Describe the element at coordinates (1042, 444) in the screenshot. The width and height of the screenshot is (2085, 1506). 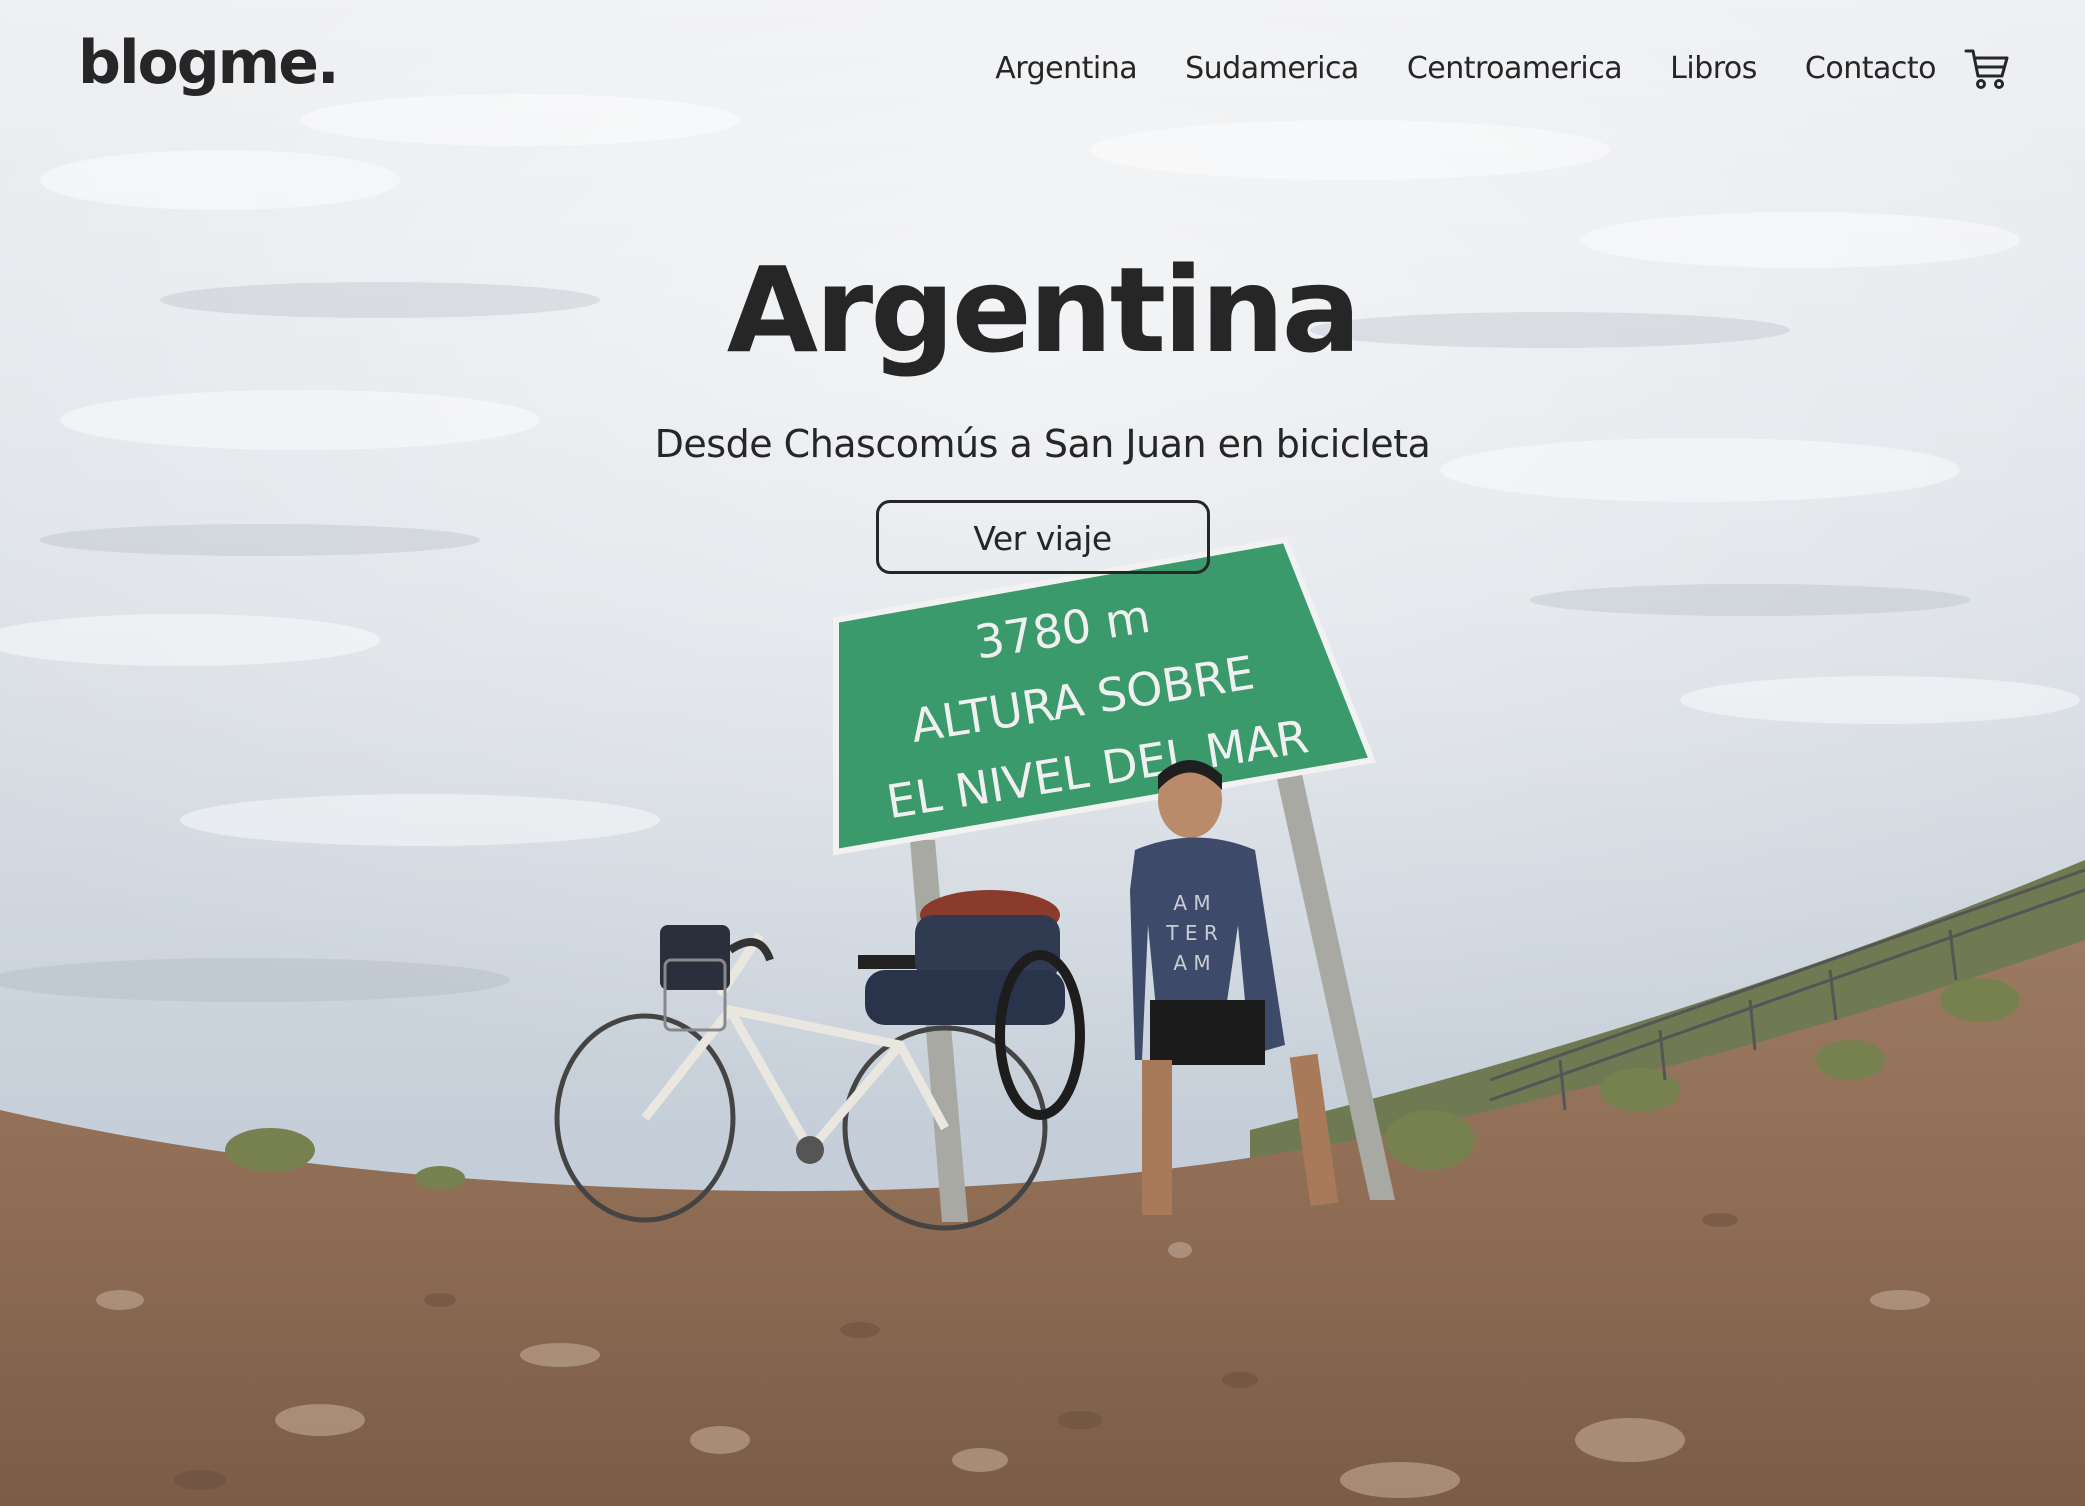
I see `hero-subtitle: Desde Chascomús a San Juan en bicicleta` at that location.